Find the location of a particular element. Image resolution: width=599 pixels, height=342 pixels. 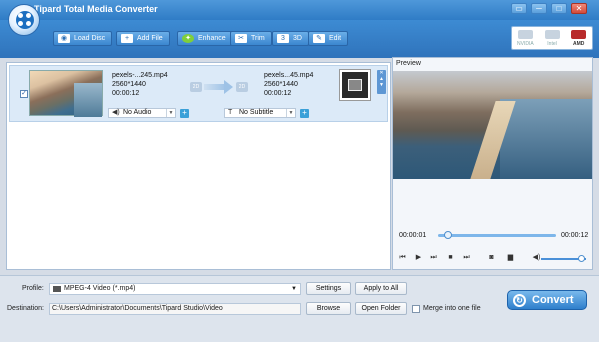

title-bar: Tipard Total Media Converter ▭ ─ □ ✕ is located at coordinates (299, 10).